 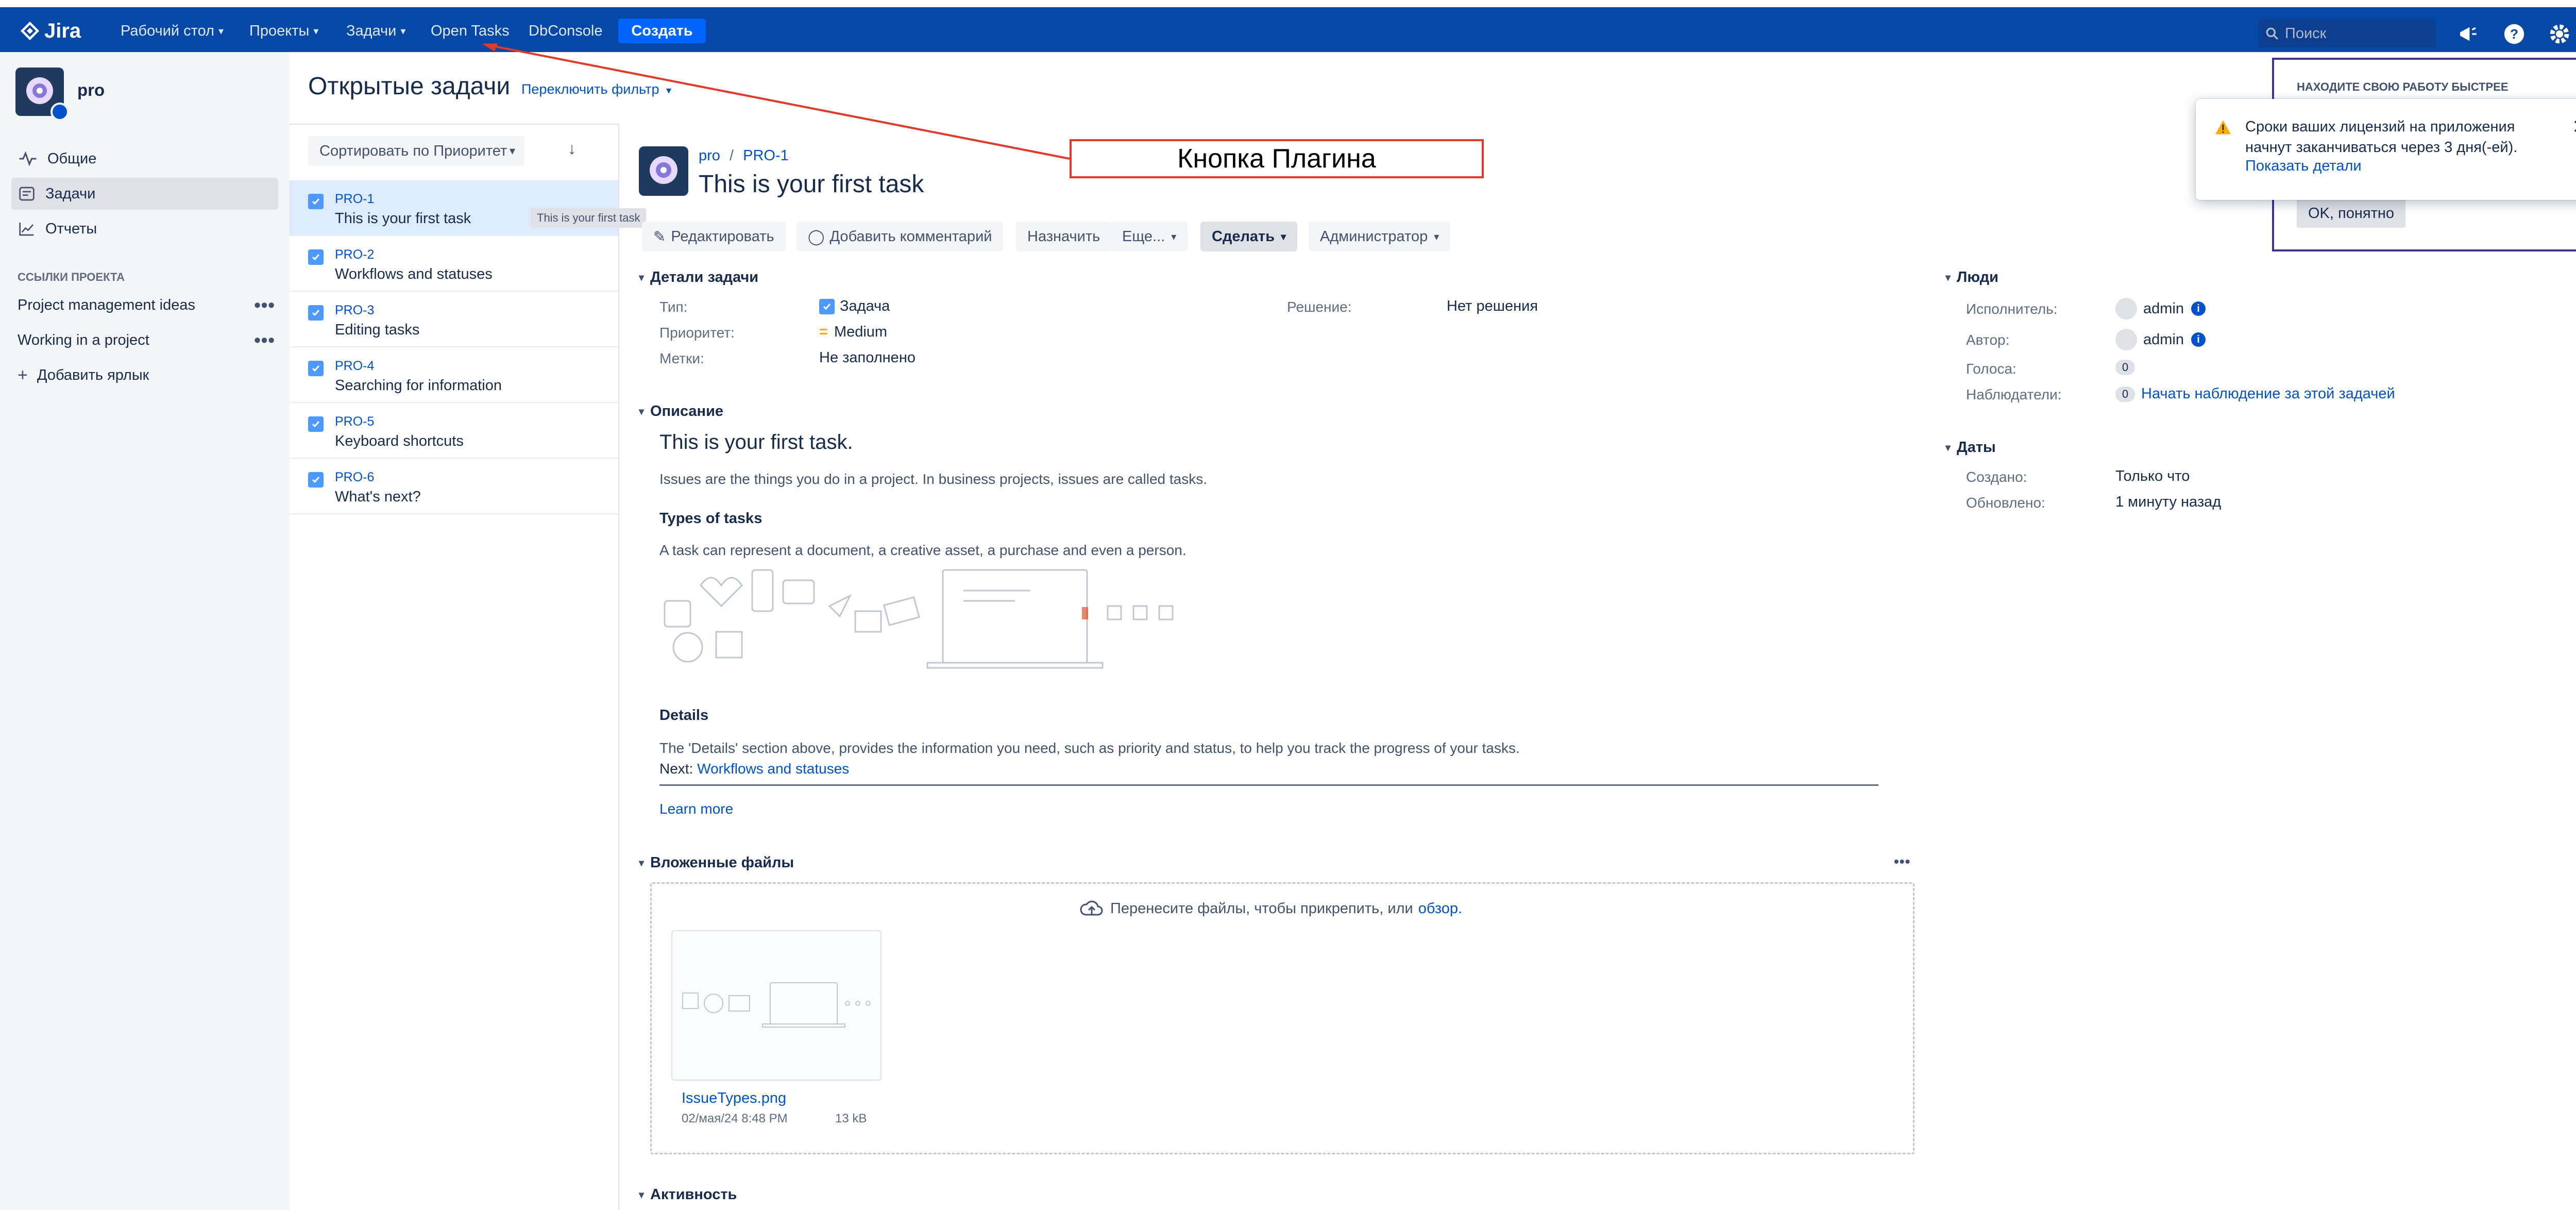 What do you see at coordinates (1440, 908) in the screenshot?
I see `browse-link: обзор.` at bounding box center [1440, 908].